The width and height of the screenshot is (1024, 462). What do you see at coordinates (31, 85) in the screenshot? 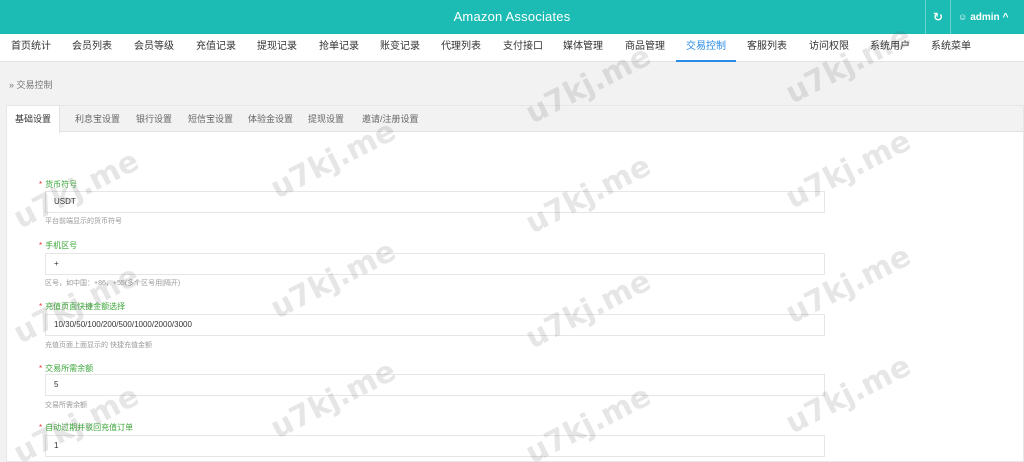
I see `breadcrumb: » 交易控制` at bounding box center [31, 85].